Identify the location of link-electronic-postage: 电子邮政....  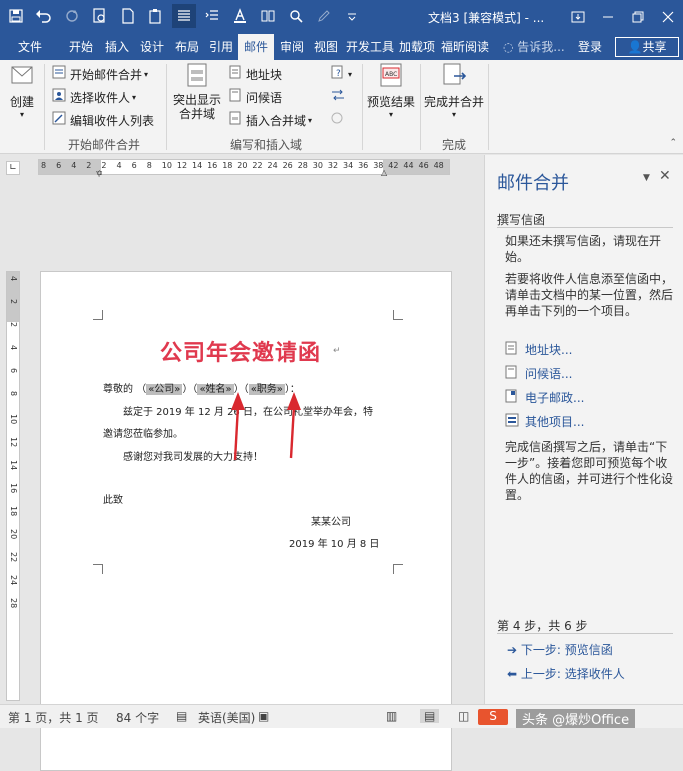
(554, 397).